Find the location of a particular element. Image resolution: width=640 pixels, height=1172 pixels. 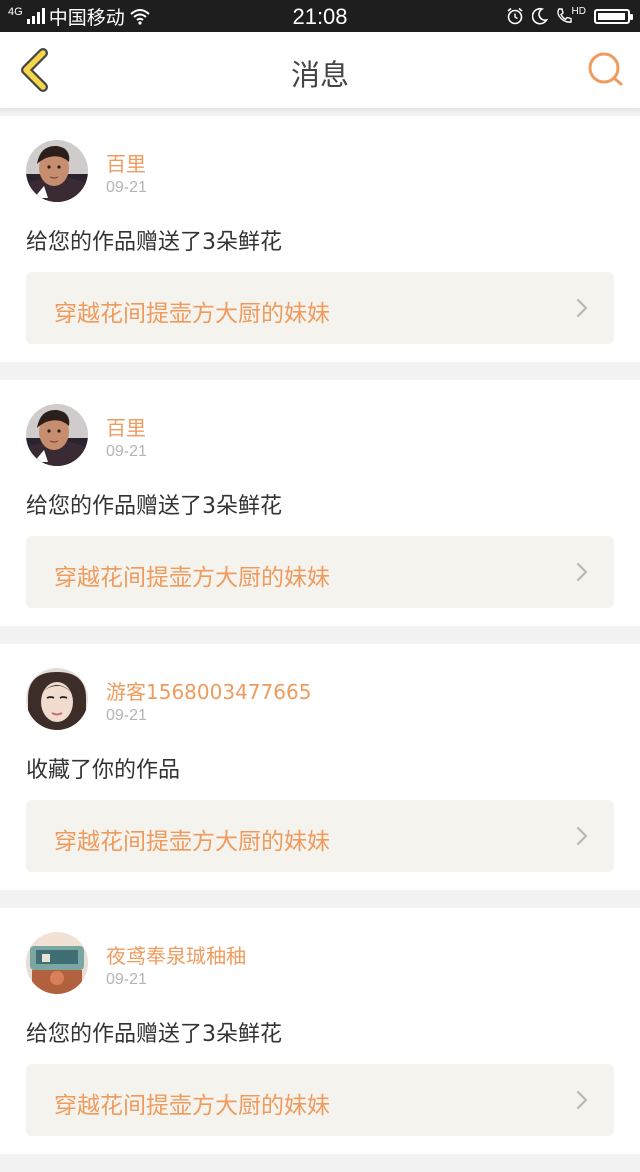

alarm-icon is located at coordinates (515, 16).